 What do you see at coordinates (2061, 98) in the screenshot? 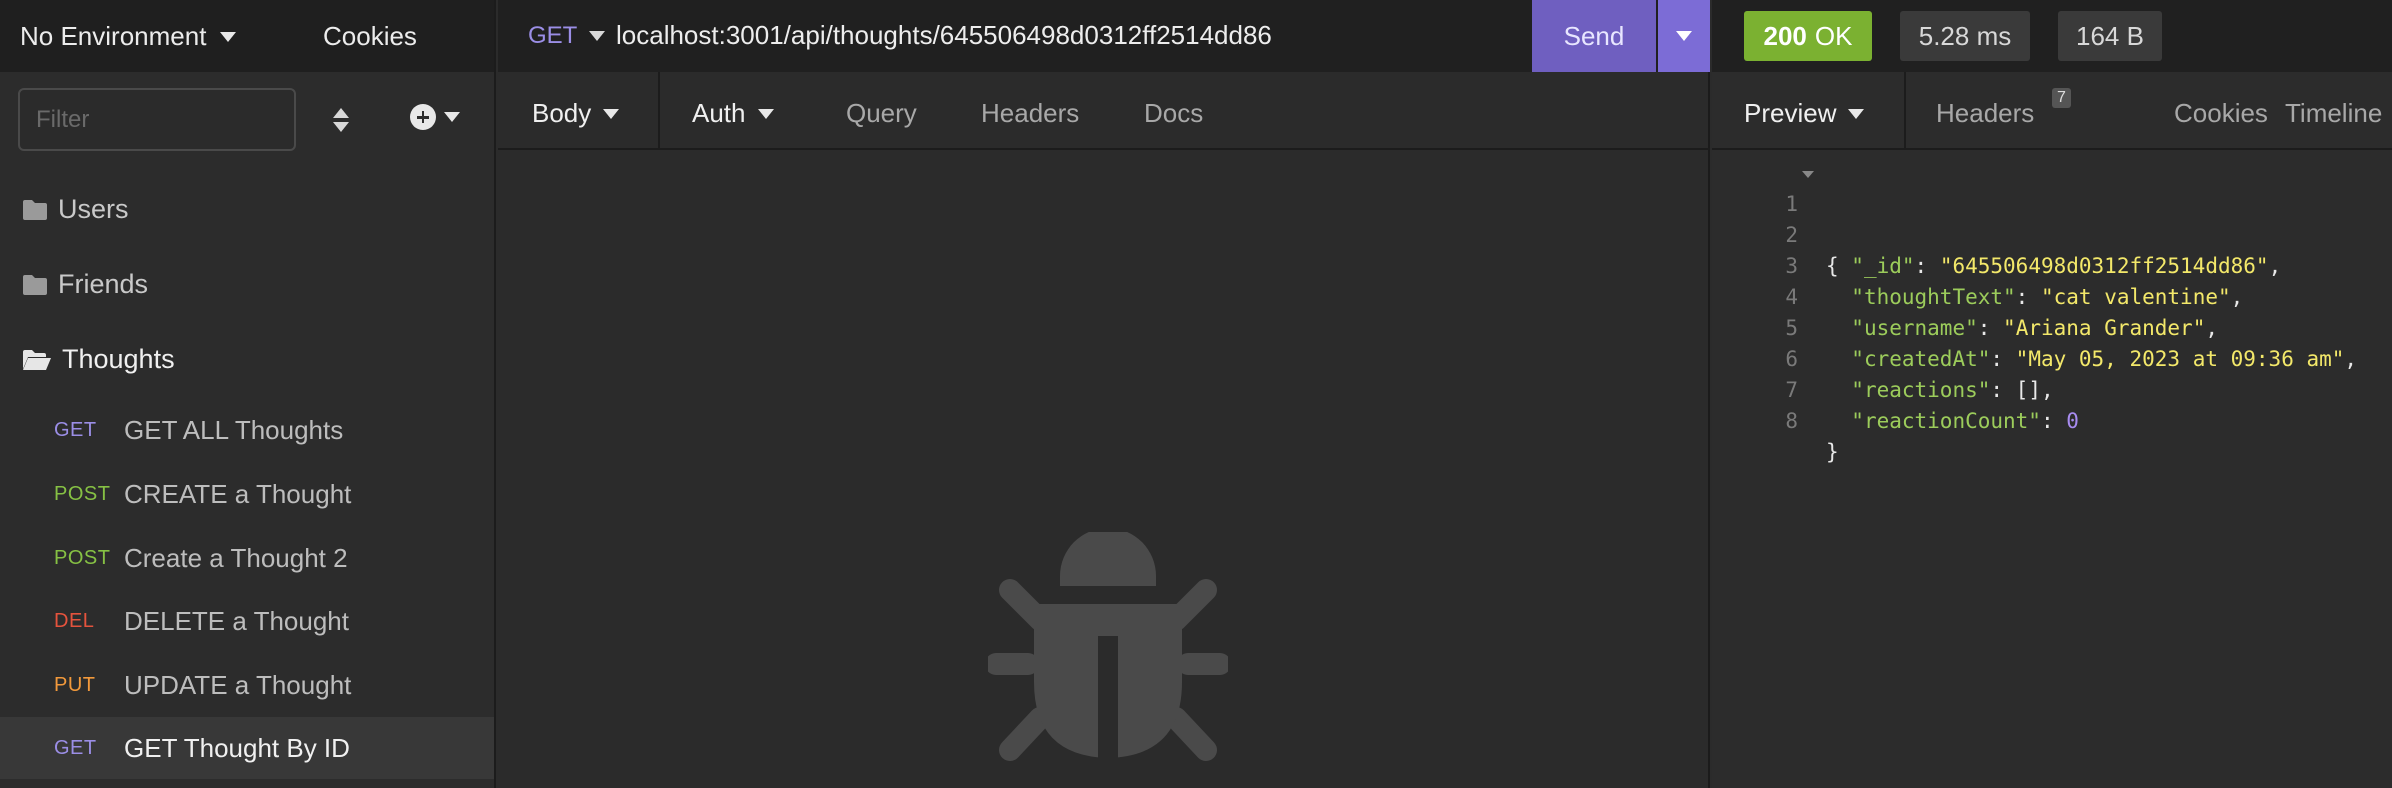
I see `headers-count-badge: 7` at bounding box center [2061, 98].